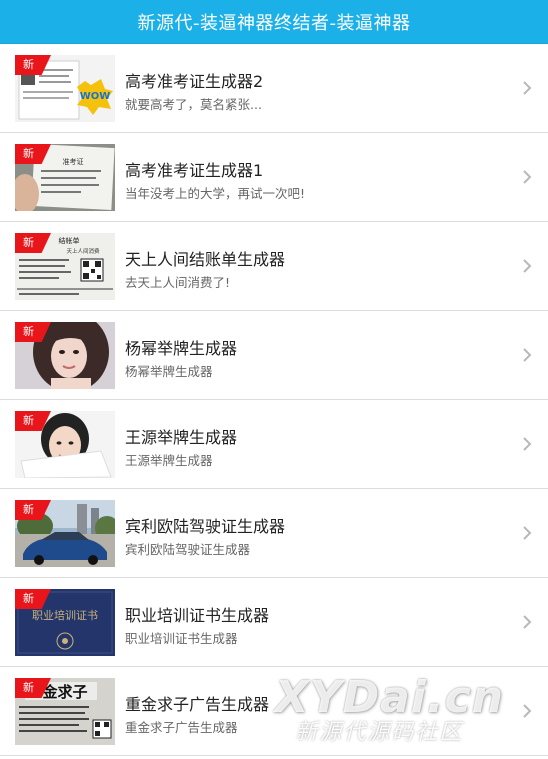  Describe the element at coordinates (194, 81) in the screenshot. I see `item-title: 高考准考证生成器2` at that location.